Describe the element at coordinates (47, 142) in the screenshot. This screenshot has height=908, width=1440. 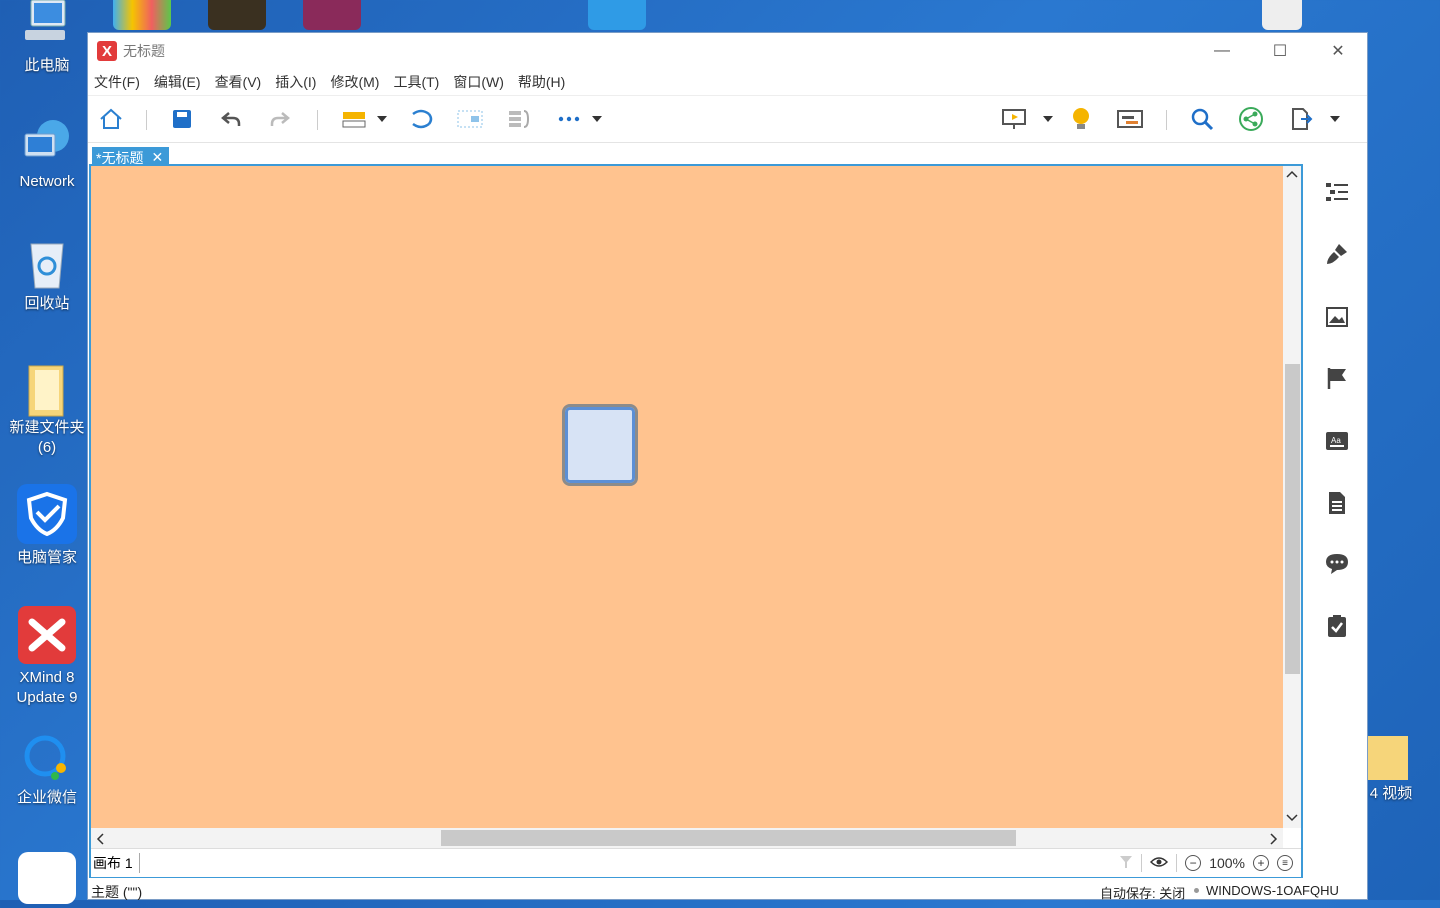
I see `network-globe-icon` at that location.